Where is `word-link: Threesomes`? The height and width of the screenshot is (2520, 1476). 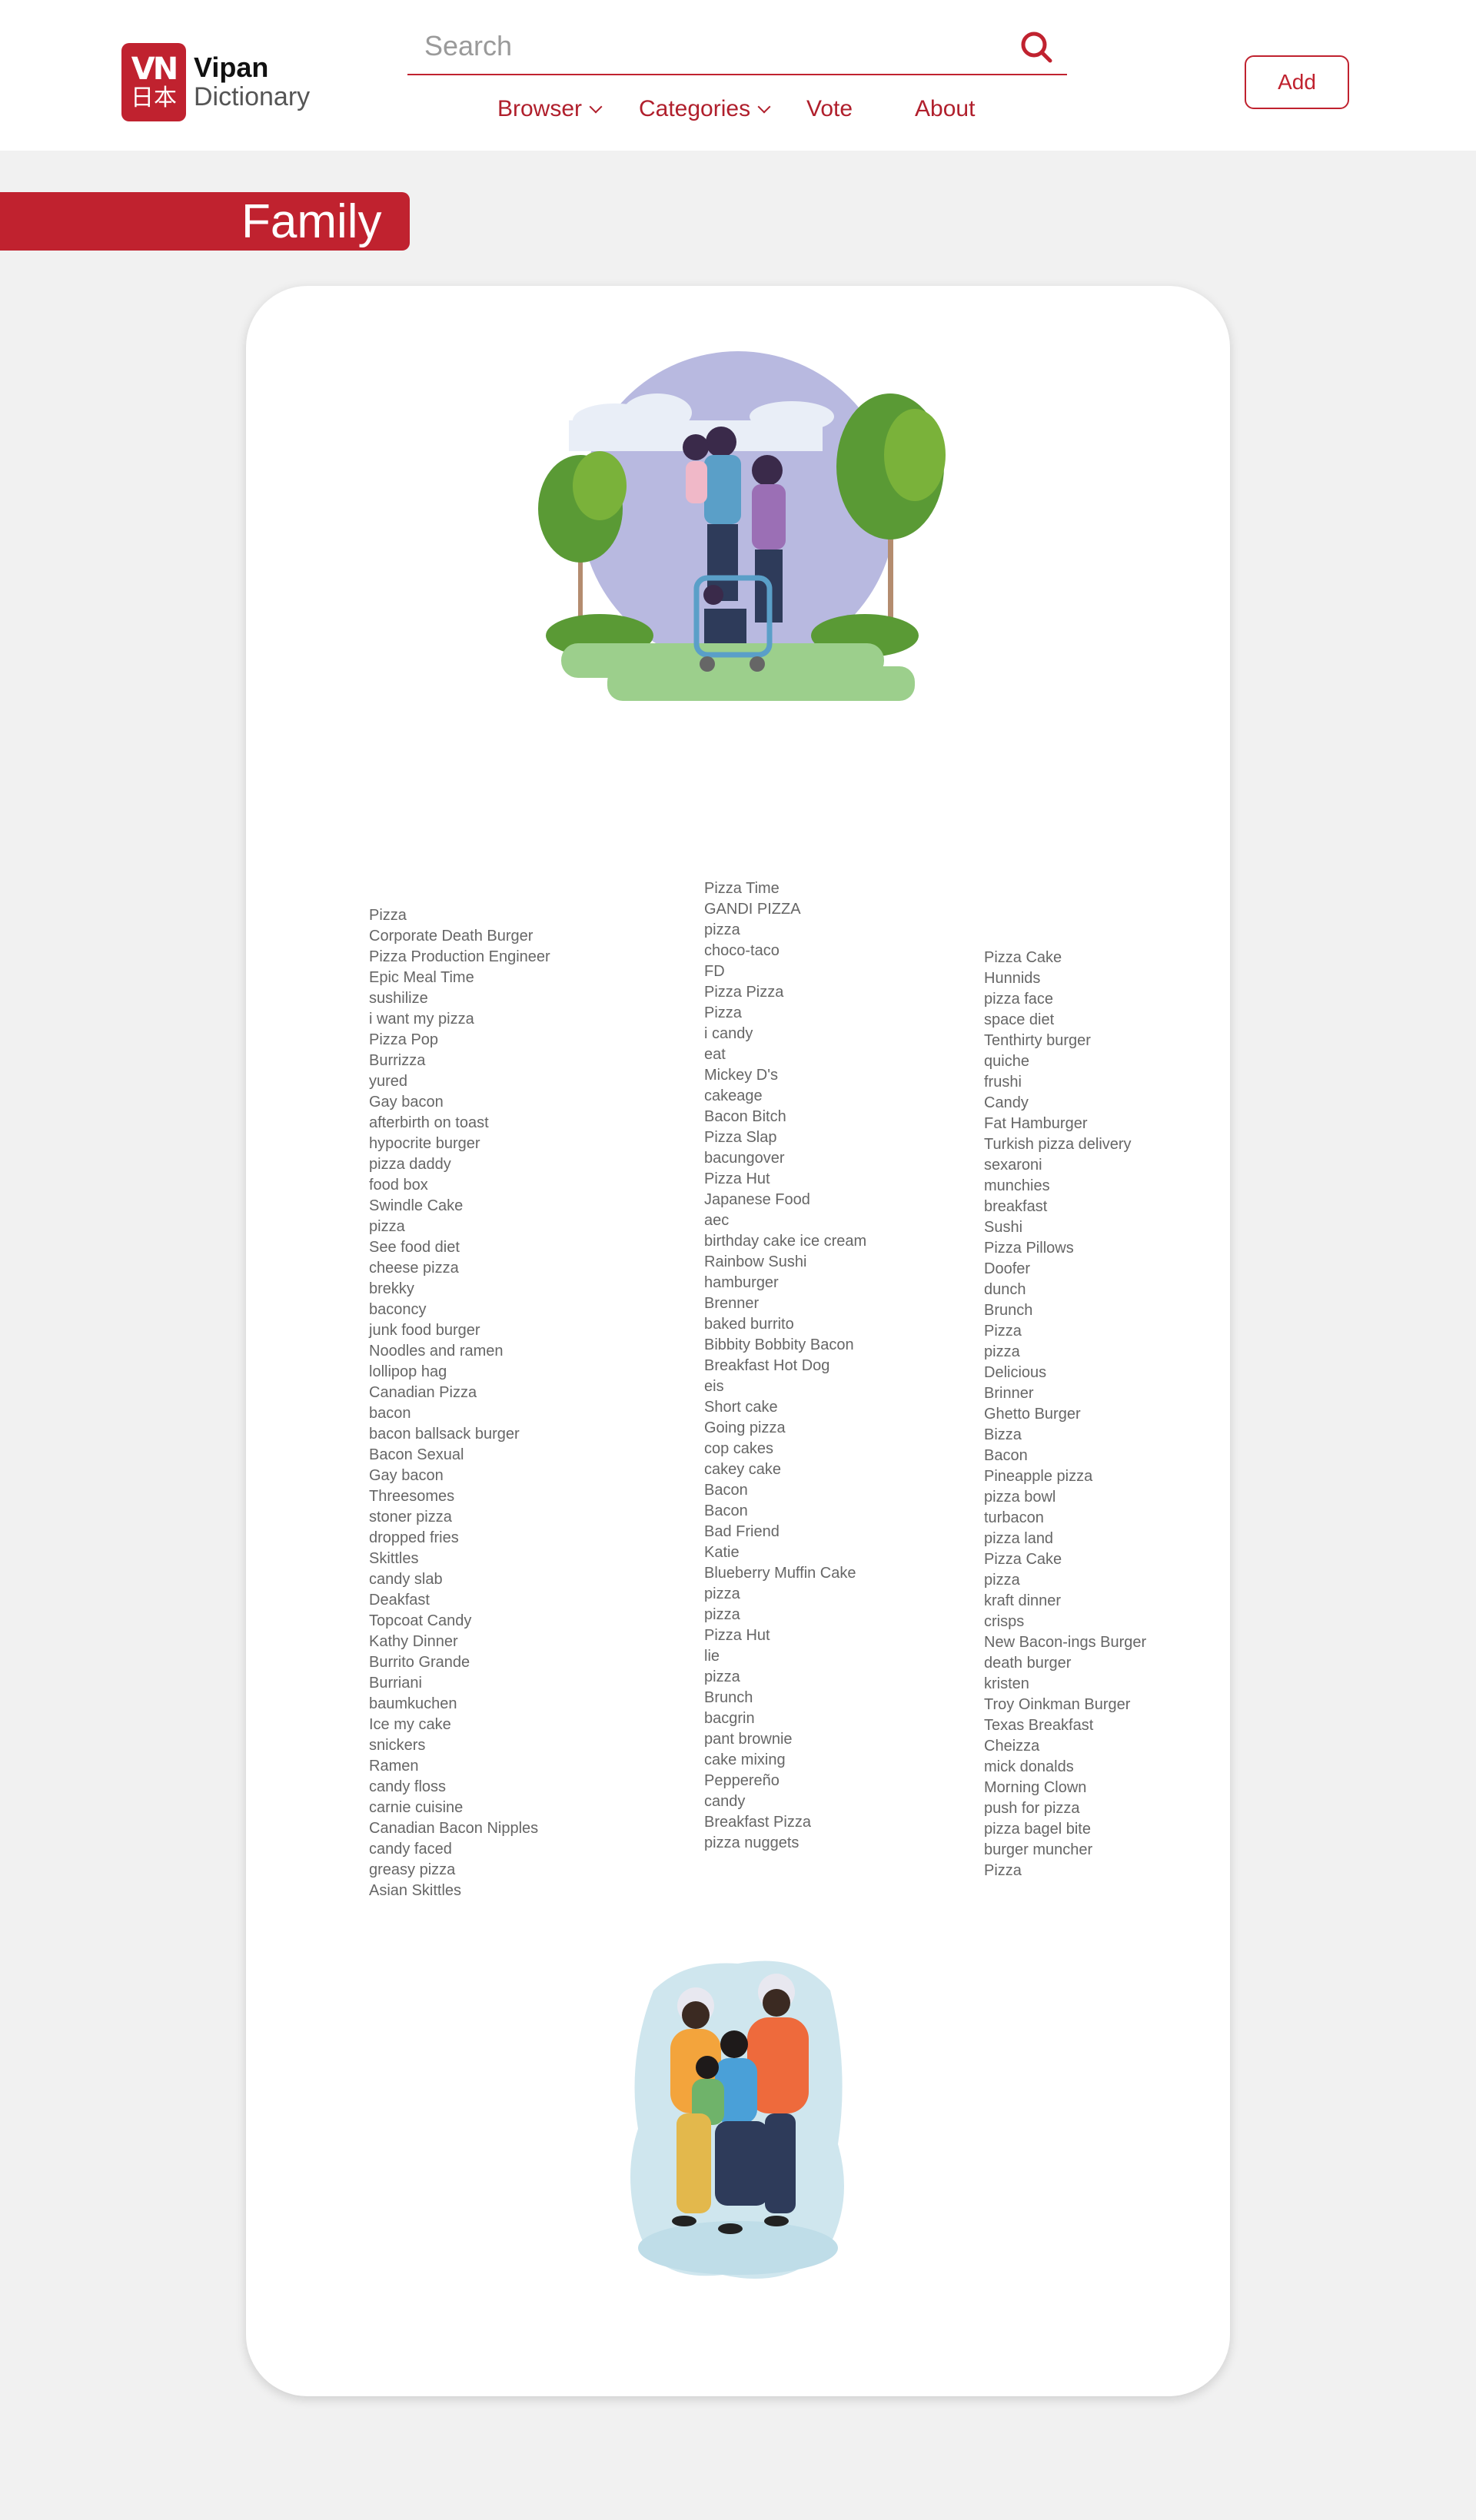 word-link: Threesomes is located at coordinates (460, 1497).